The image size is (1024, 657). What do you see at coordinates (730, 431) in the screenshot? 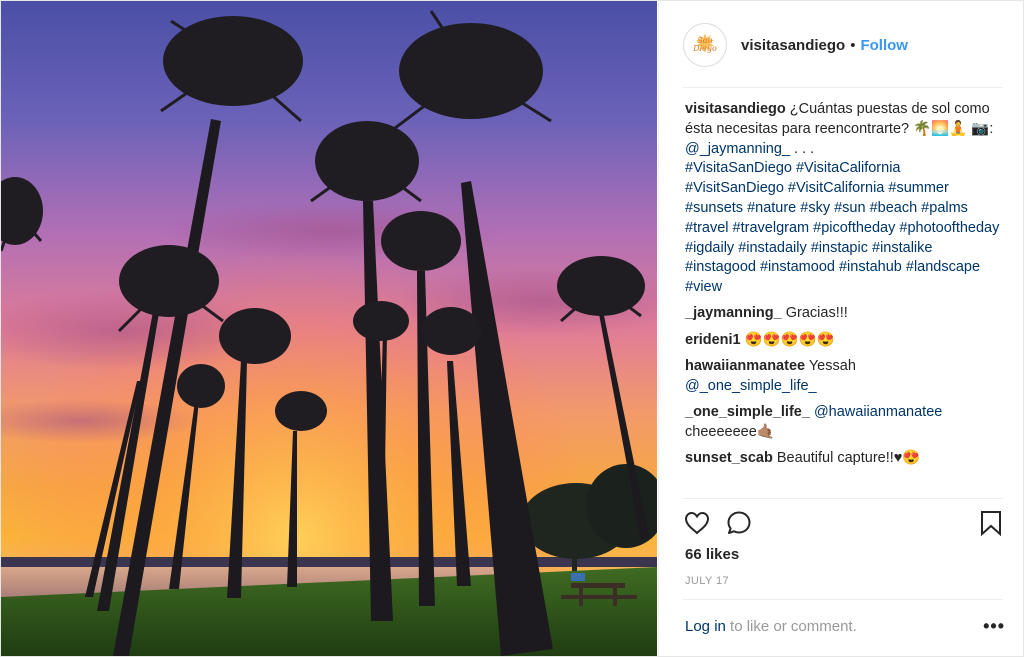
I see `comment-text-continued: cheeeeeee🤙🏽` at bounding box center [730, 431].